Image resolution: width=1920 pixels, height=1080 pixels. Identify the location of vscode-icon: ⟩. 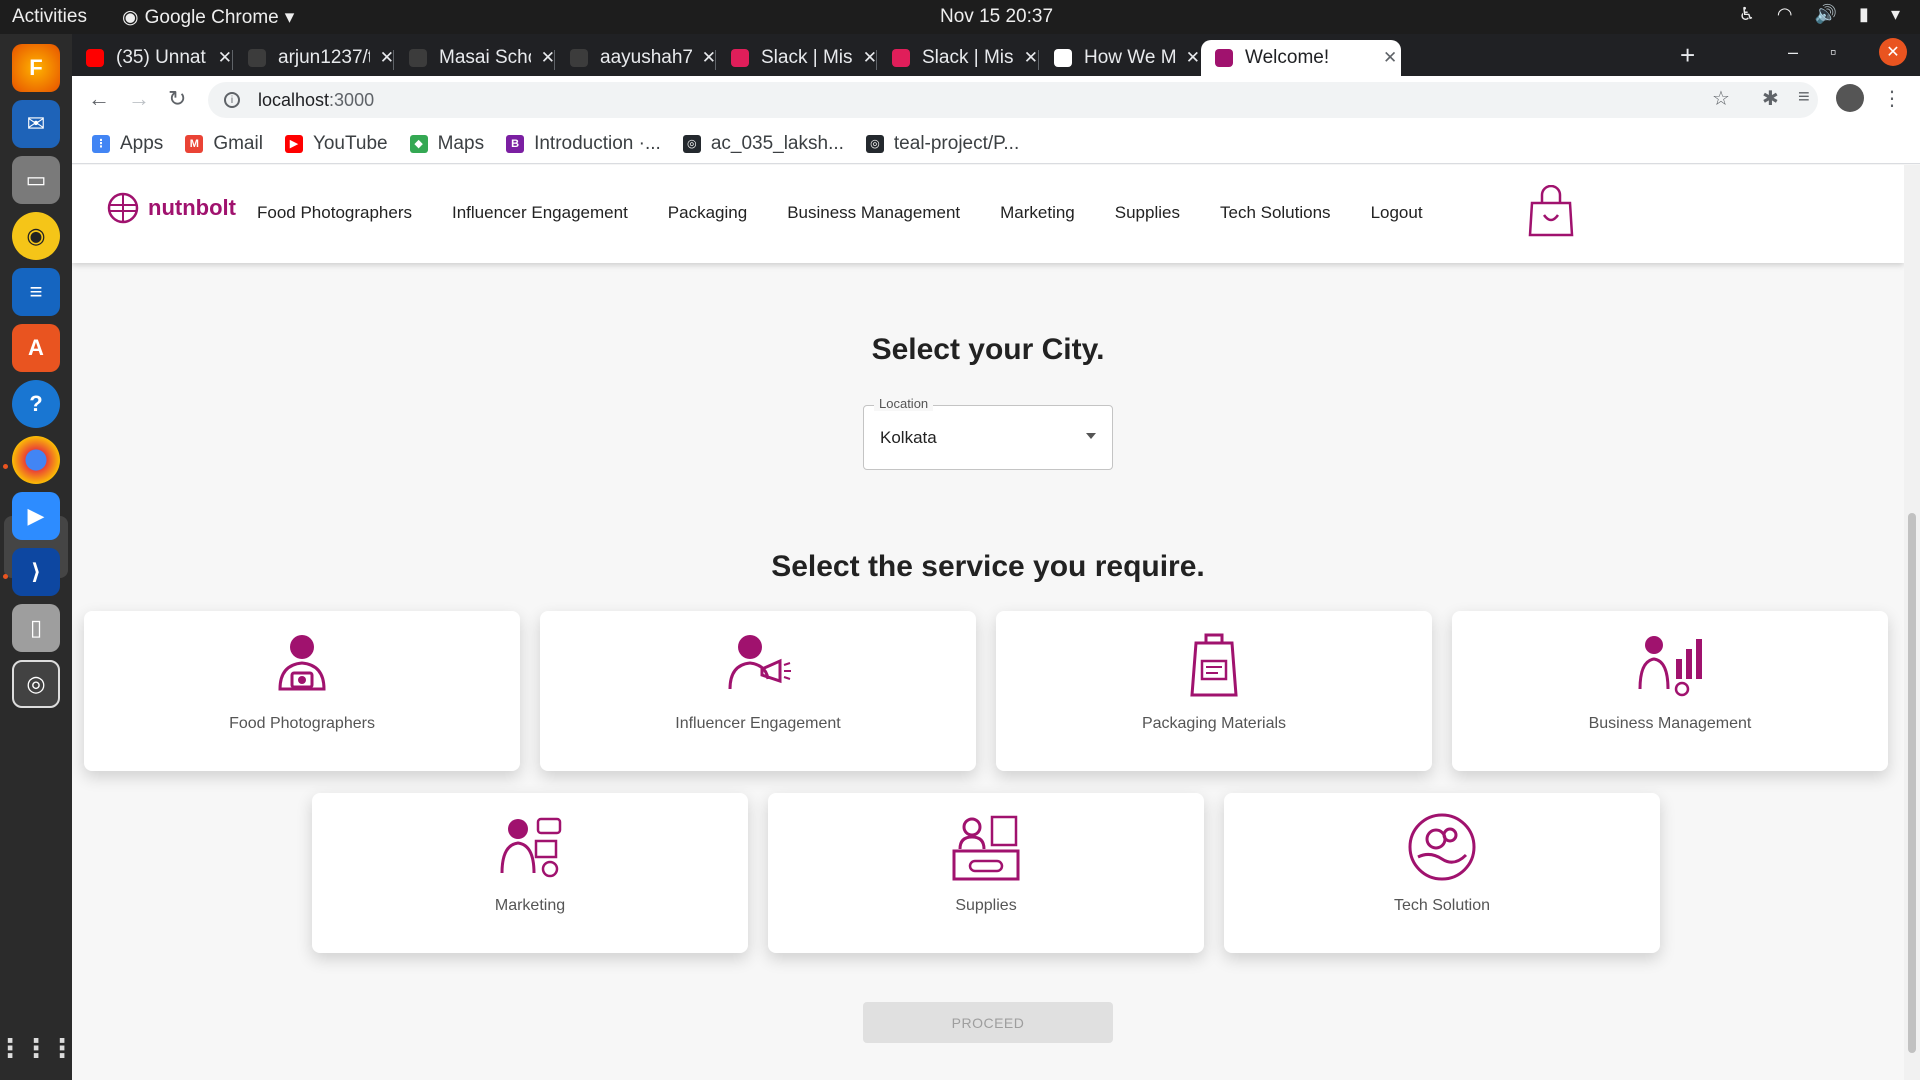
(36, 572).